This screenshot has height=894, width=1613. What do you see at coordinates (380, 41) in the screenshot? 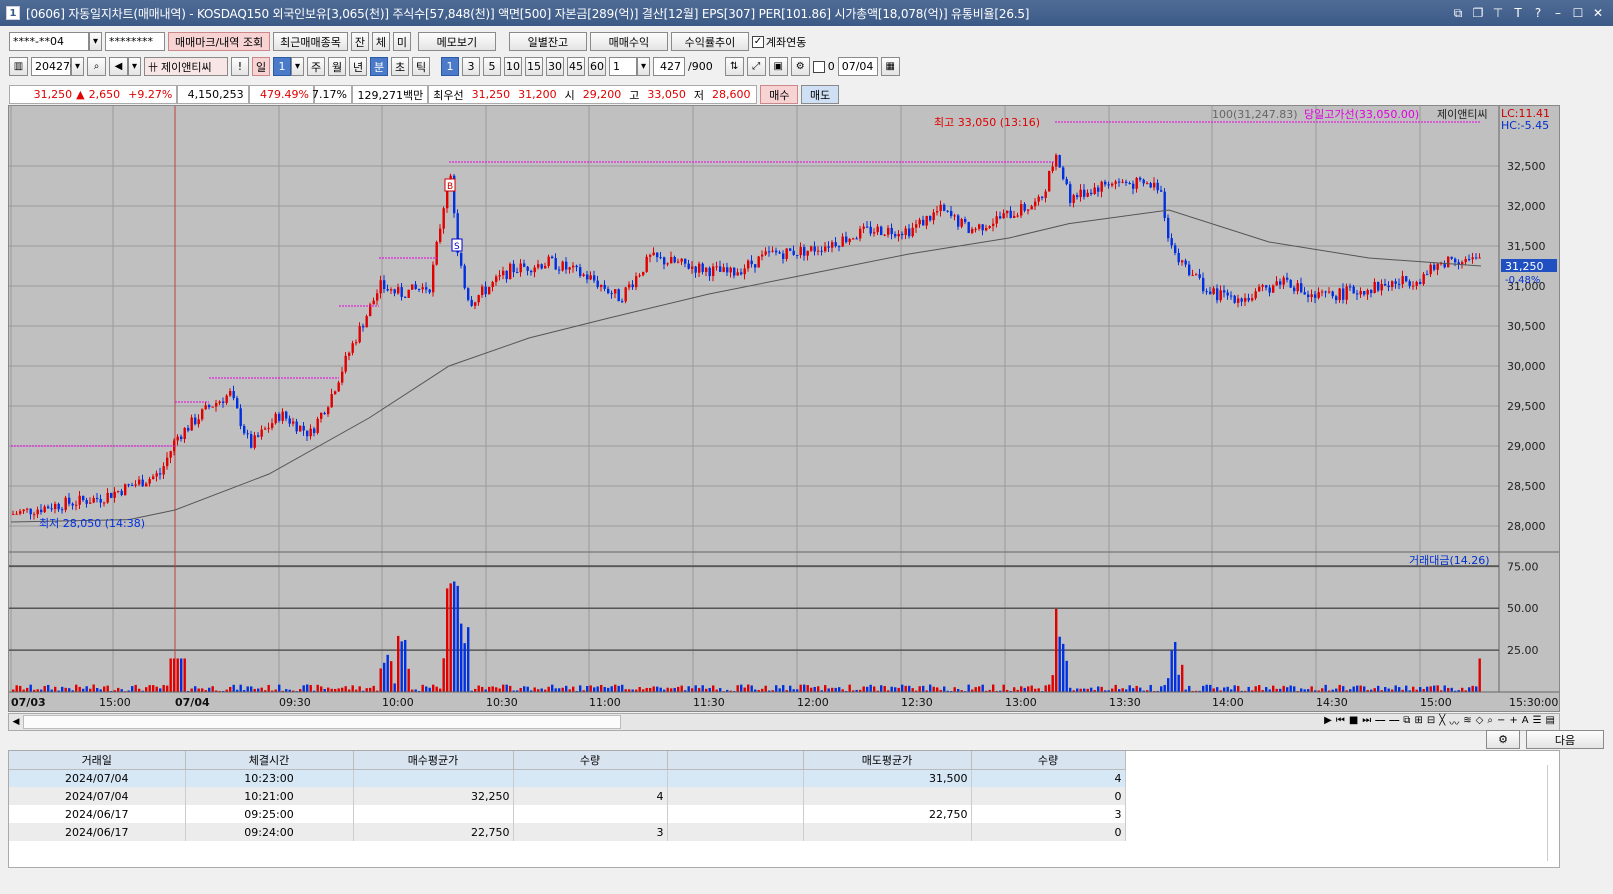
I see `execution-button: 체` at bounding box center [380, 41].